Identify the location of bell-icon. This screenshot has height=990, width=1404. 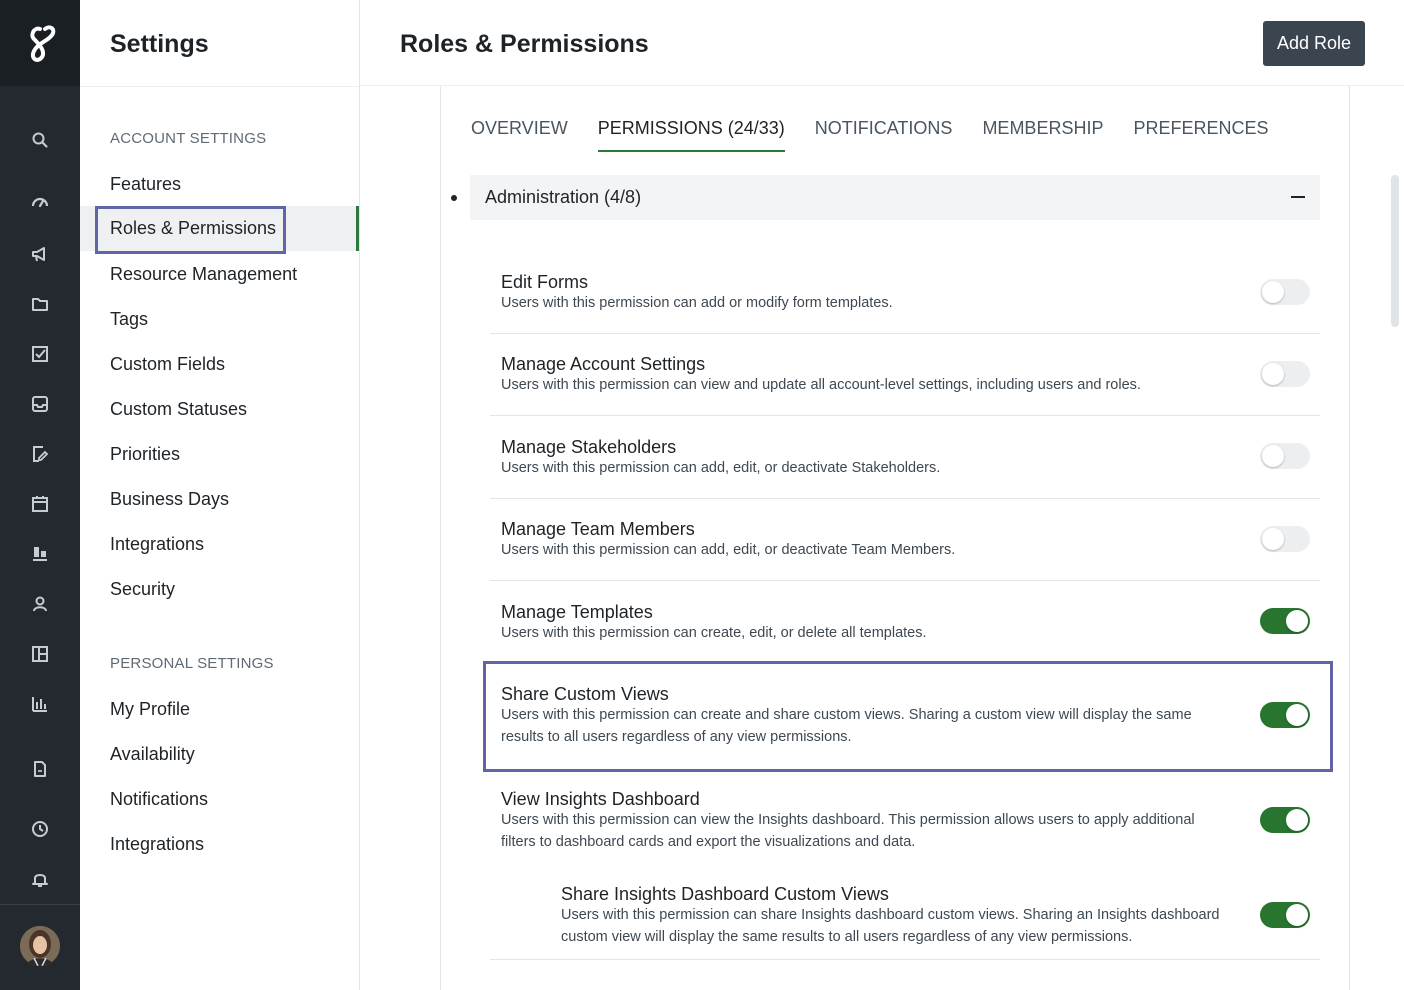
(40, 879).